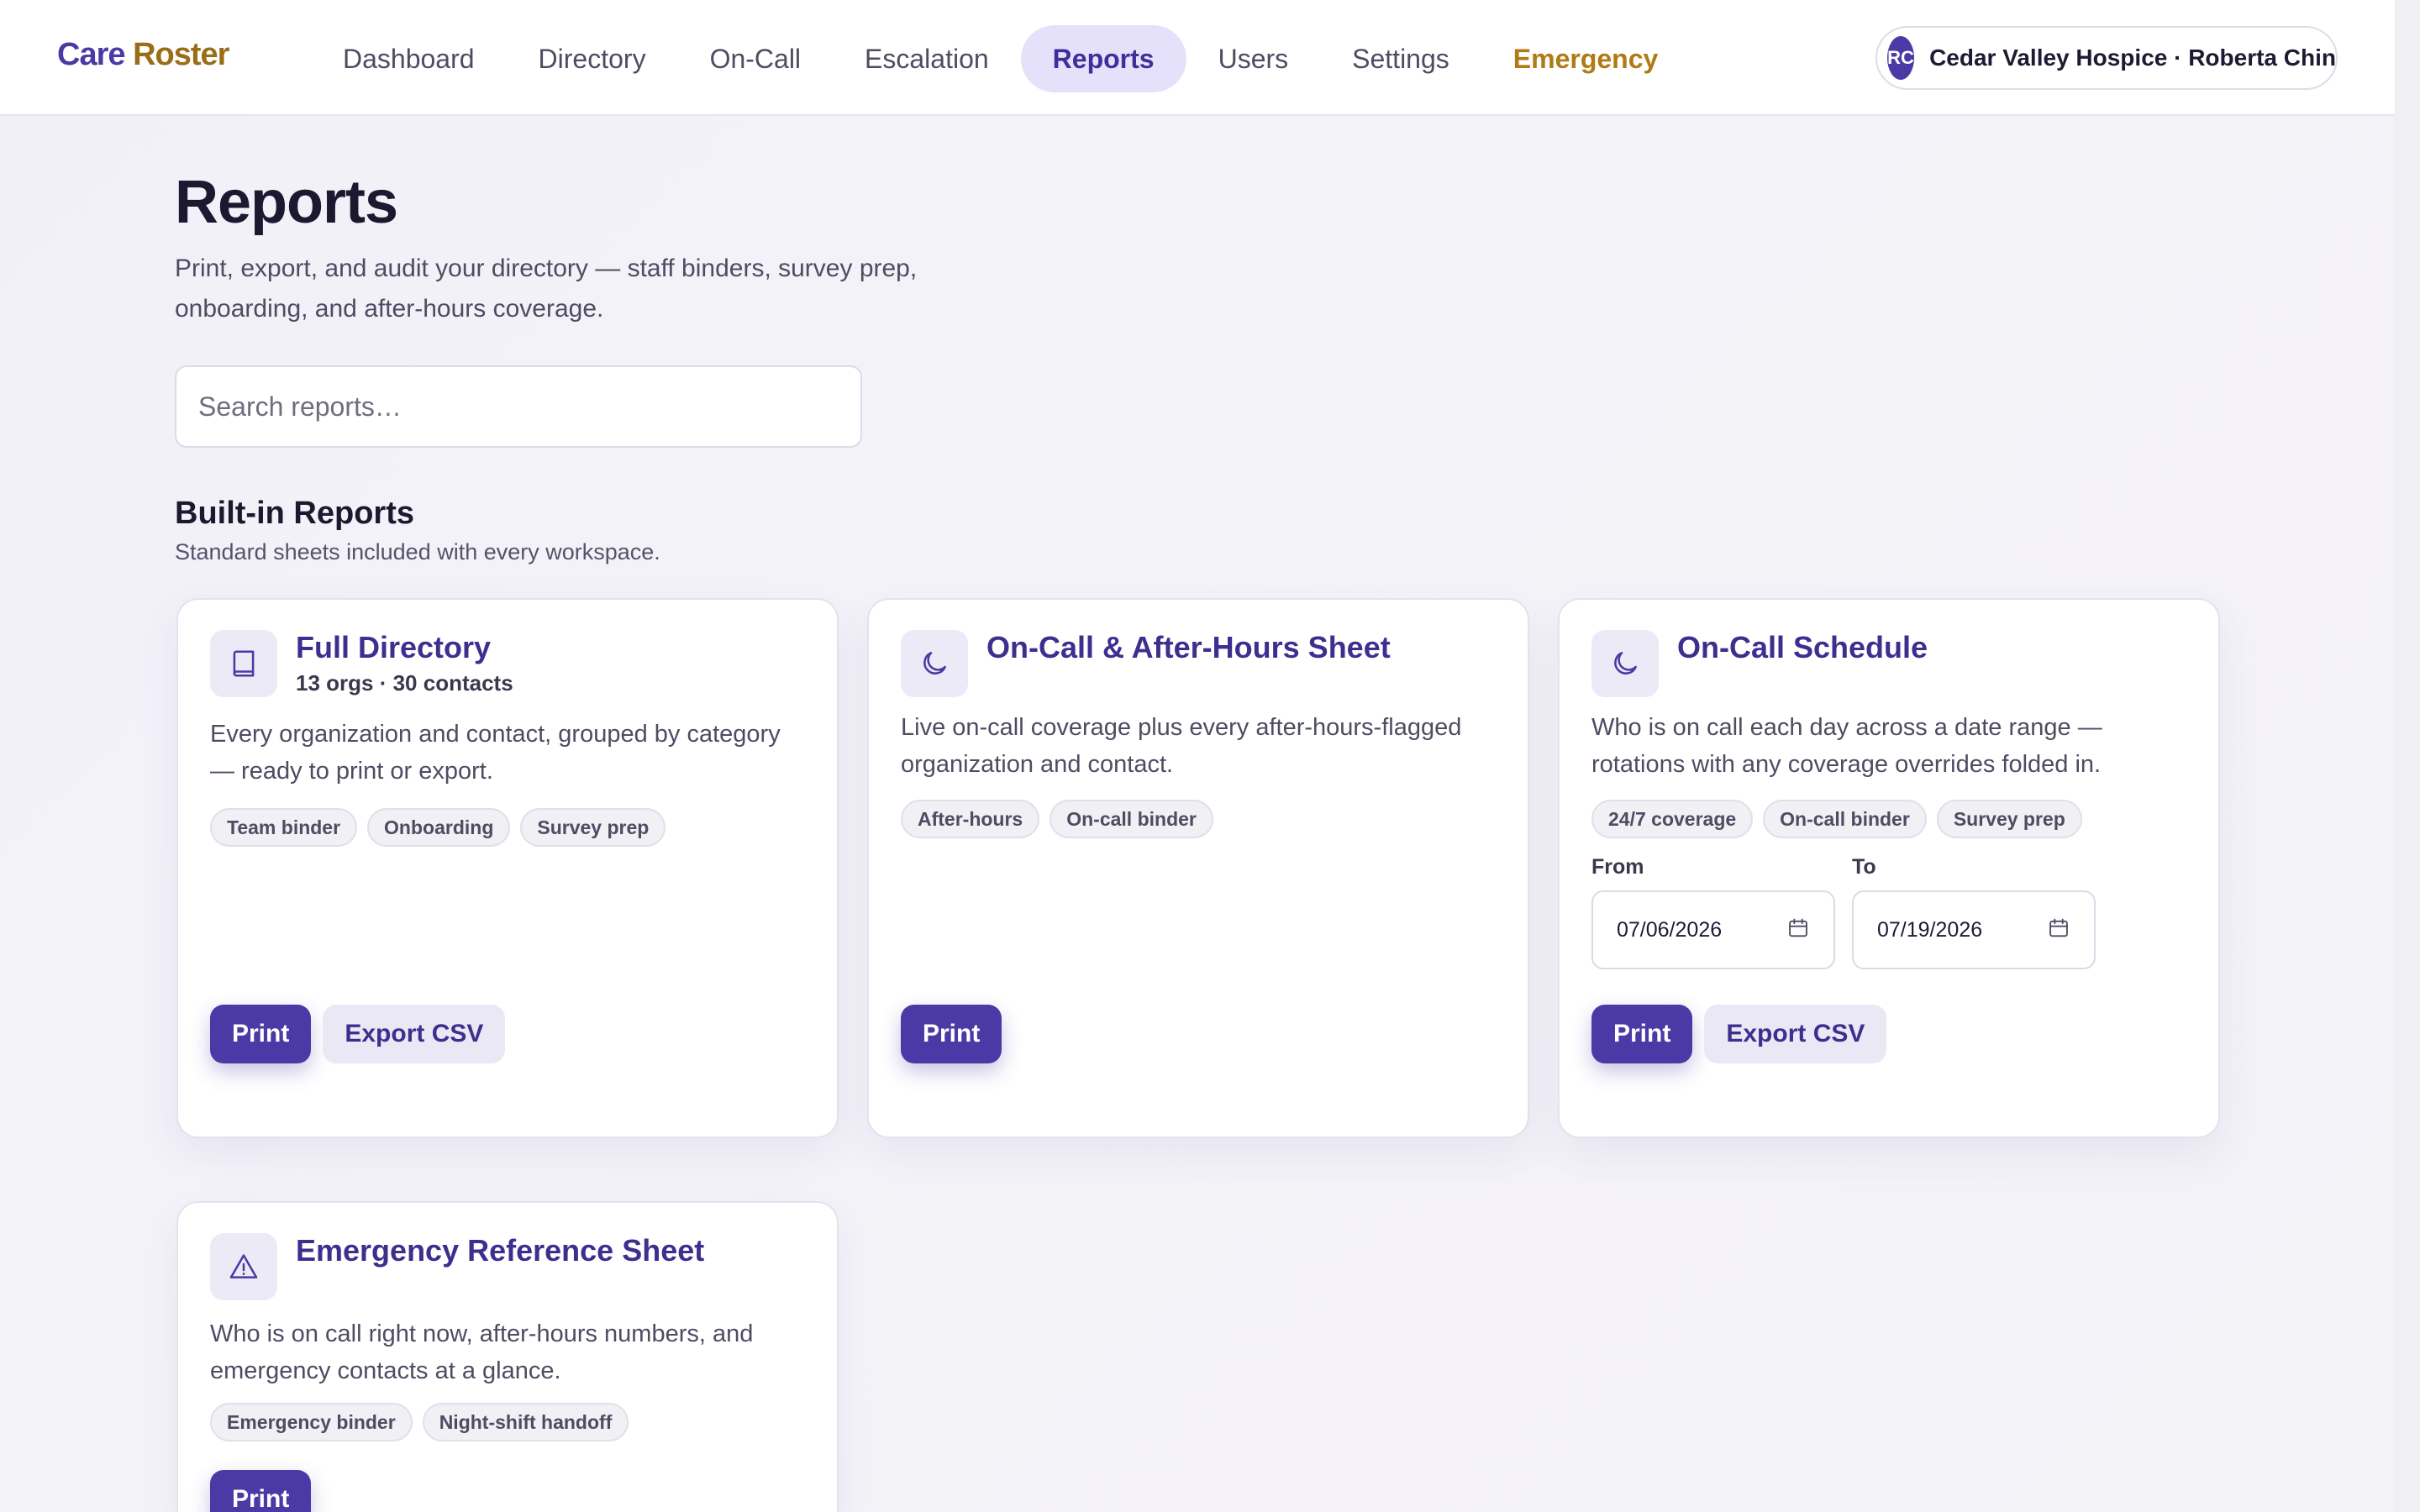 This screenshot has width=2420, height=1512. What do you see at coordinates (592, 58) in the screenshot?
I see `nav-item-directory: Directory` at bounding box center [592, 58].